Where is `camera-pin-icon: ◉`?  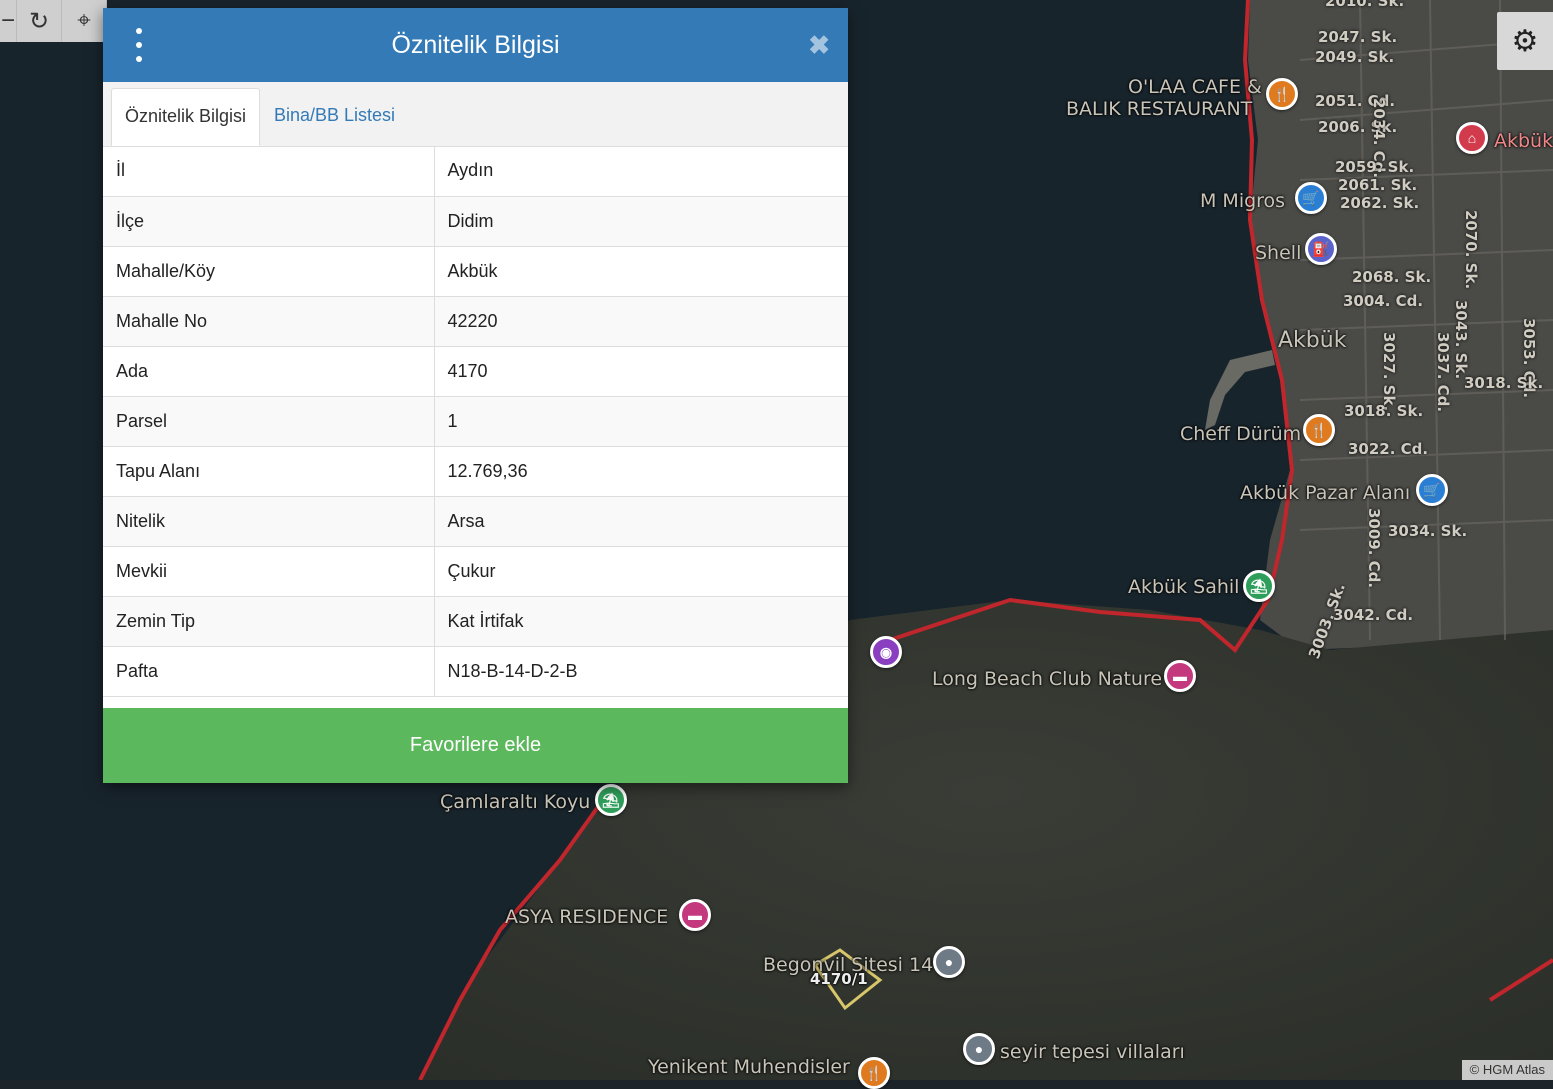
camera-pin-icon: ◉ is located at coordinates (886, 652).